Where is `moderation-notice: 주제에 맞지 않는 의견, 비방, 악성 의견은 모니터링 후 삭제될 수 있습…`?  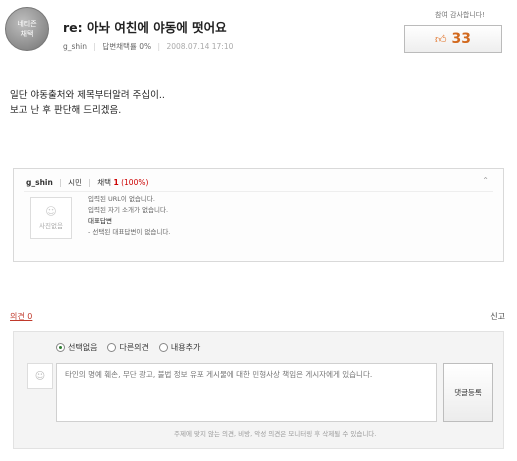 moderation-notice: 주제에 맞지 않는 의견, 비방, 악성 의견은 모니터링 후 삭제될 수 있습… is located at coordinates (275, 434).